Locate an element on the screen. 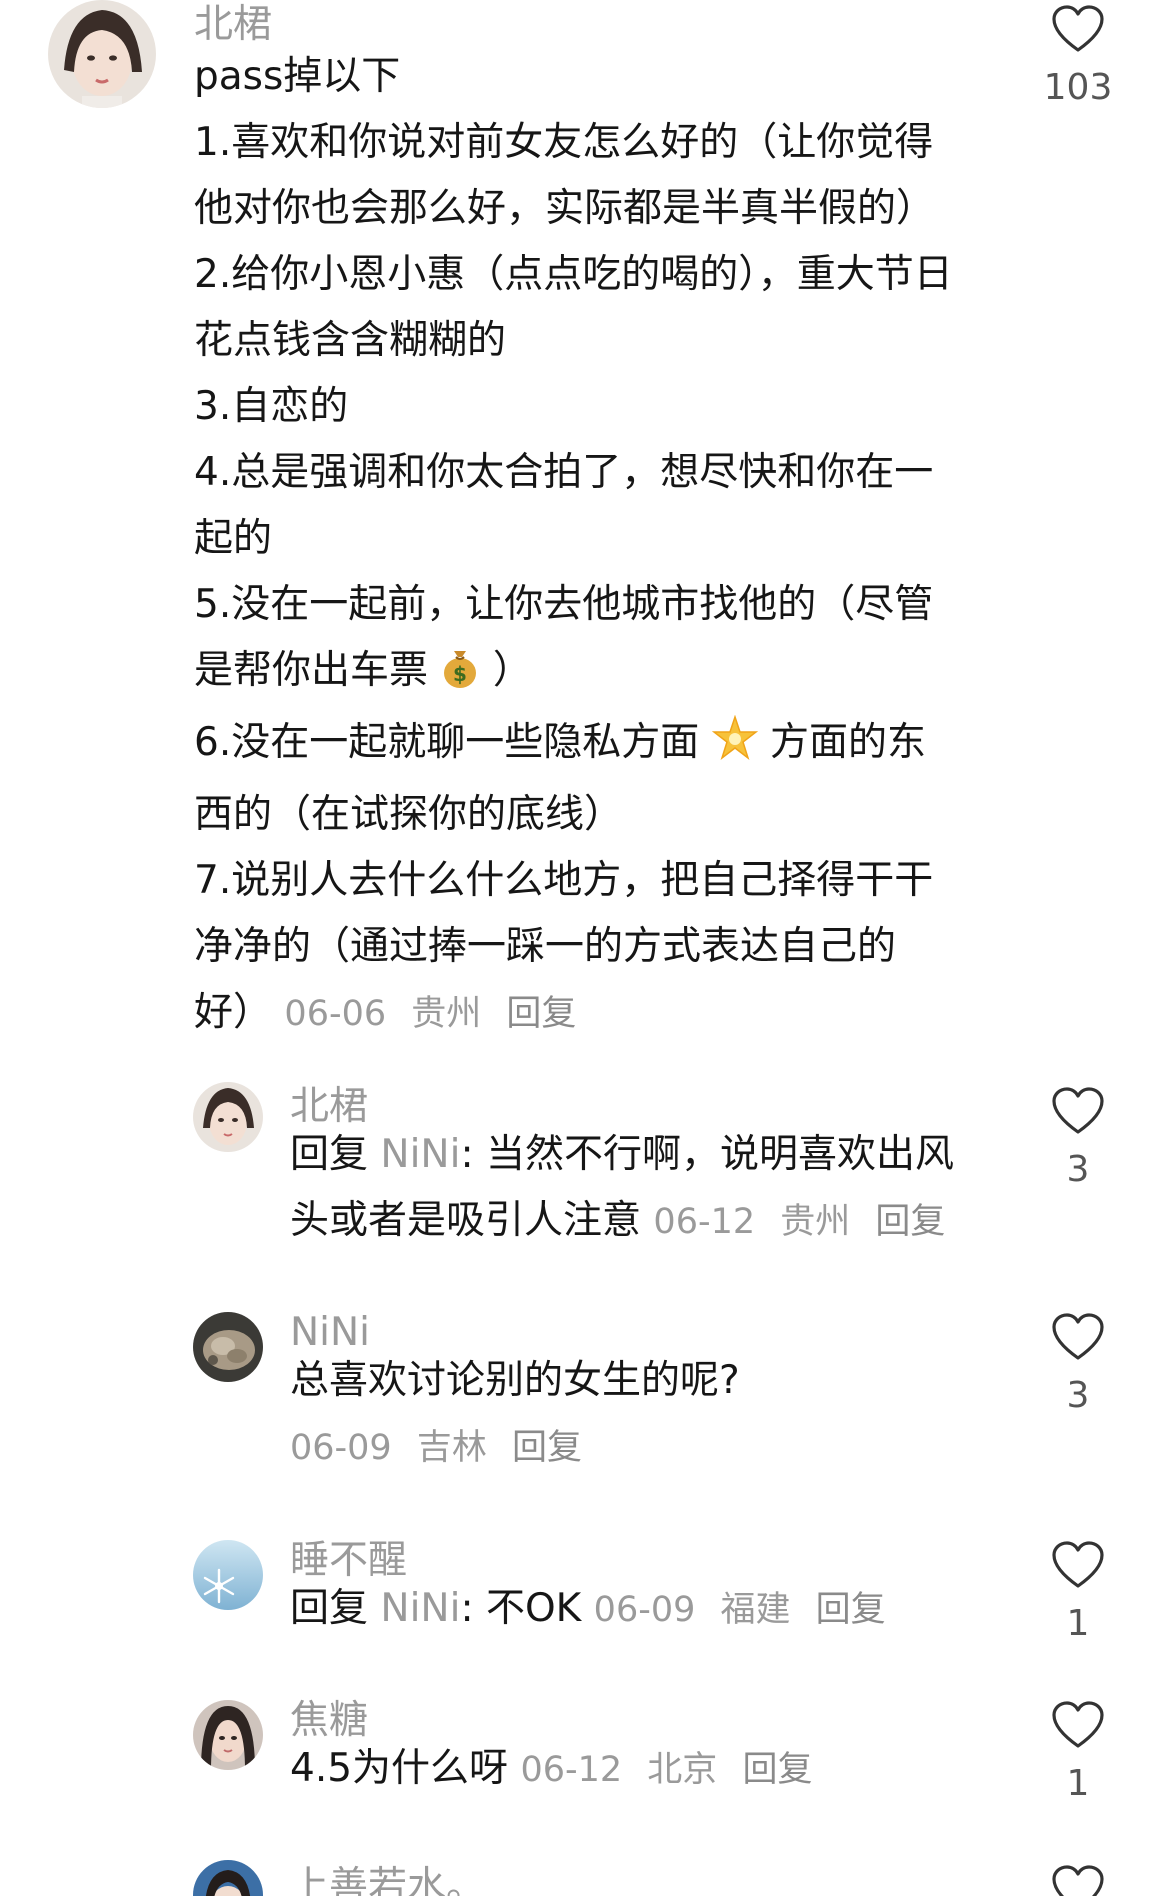  comment-line-text: 是帮你出车票 is located at coordinates (311, 670).